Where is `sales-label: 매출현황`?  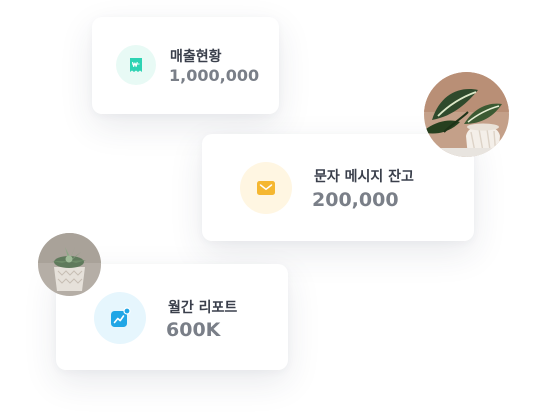 sales-label: 매출현황 is located at coordinates (196, 57).